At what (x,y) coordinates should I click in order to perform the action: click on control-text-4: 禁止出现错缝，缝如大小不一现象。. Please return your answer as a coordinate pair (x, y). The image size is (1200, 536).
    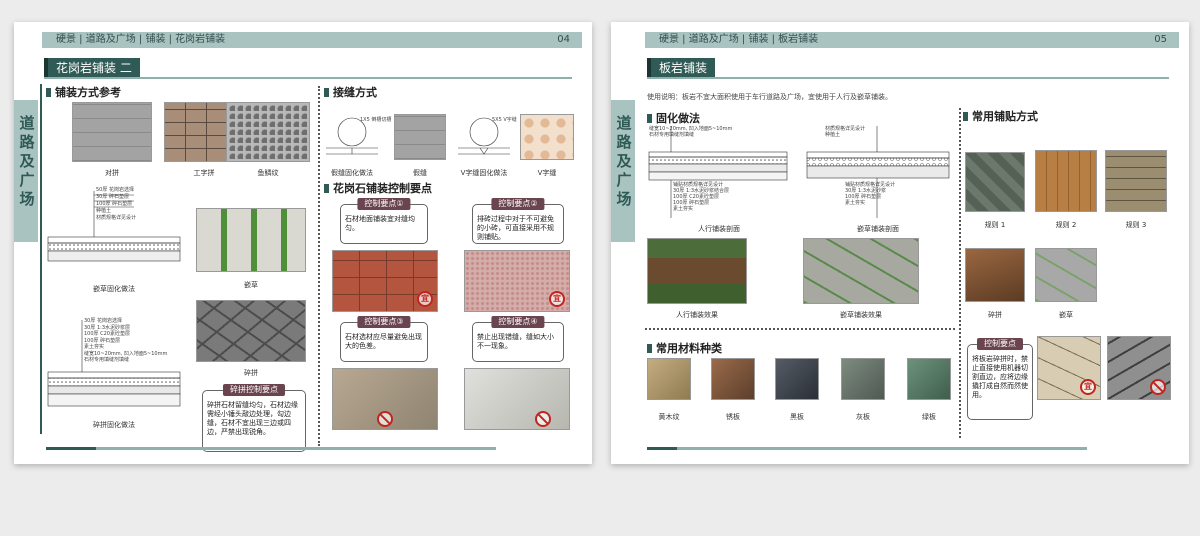
    Looking at the image, I should click on (515, 341).